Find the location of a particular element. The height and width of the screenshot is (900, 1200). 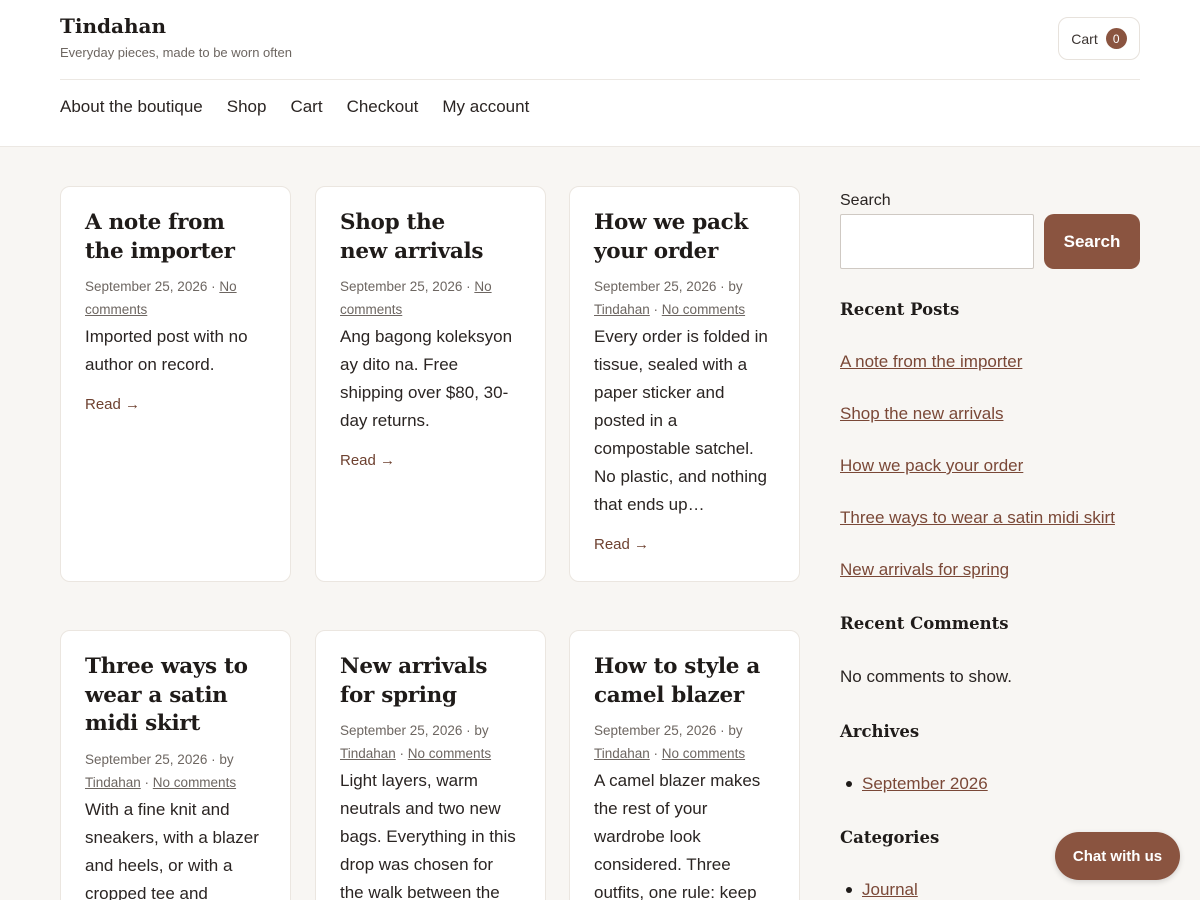

post-title: New arrivals for spring is located at coordinates (430, 681).